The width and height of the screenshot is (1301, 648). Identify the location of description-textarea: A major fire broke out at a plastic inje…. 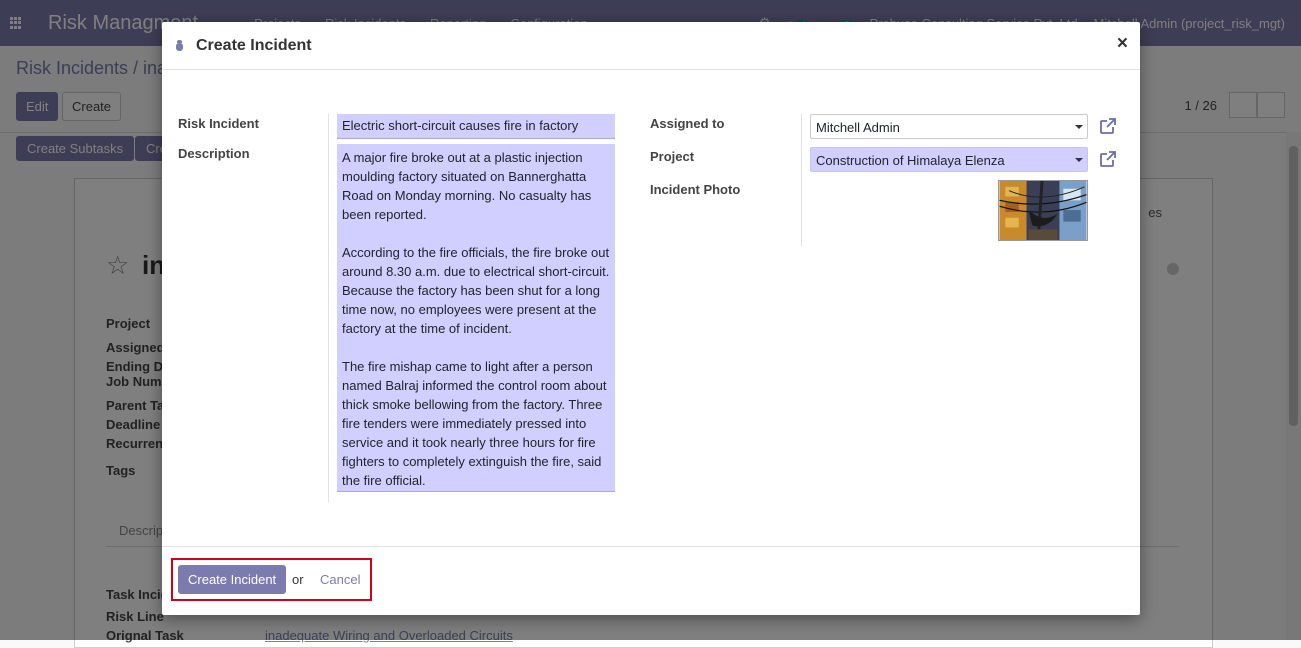
(476, 318).